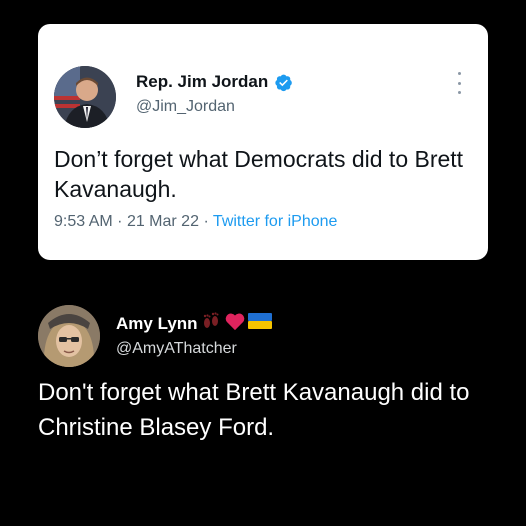  I want to click on ukraine-flag-icon, so click(259, 323).